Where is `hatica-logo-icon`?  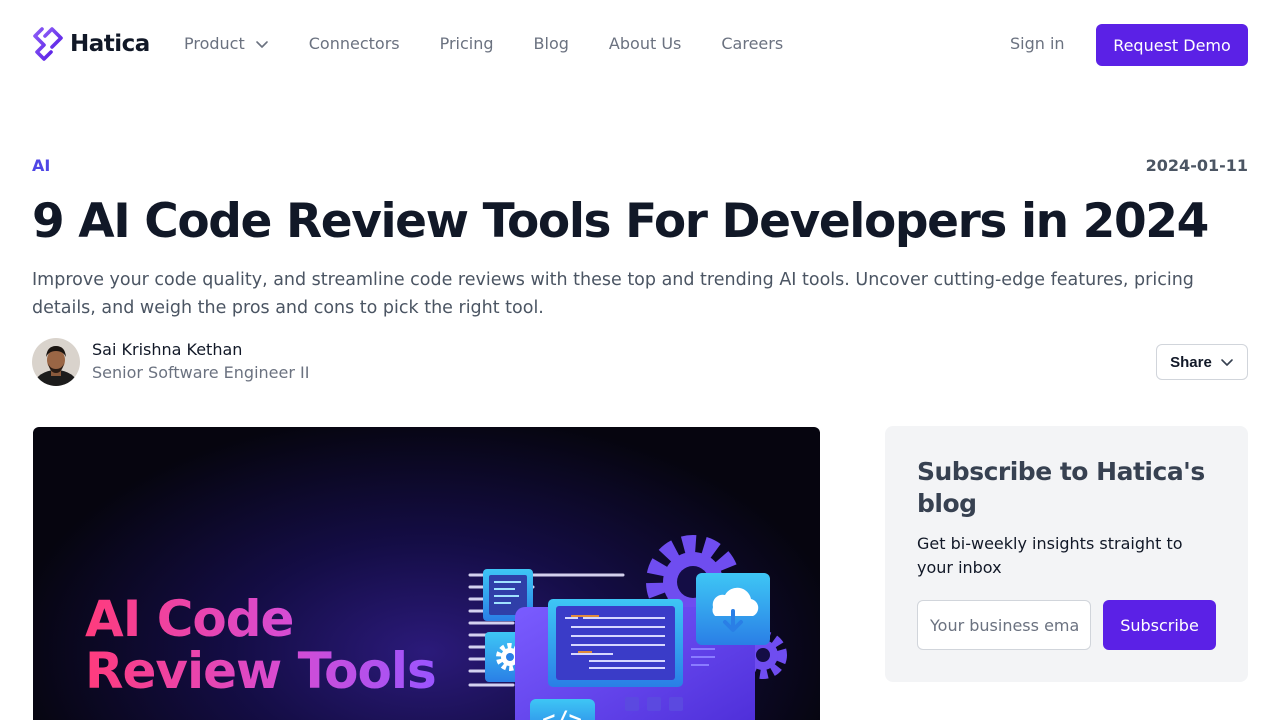 hatica-logo-icon is located at coordinates (48, 44).